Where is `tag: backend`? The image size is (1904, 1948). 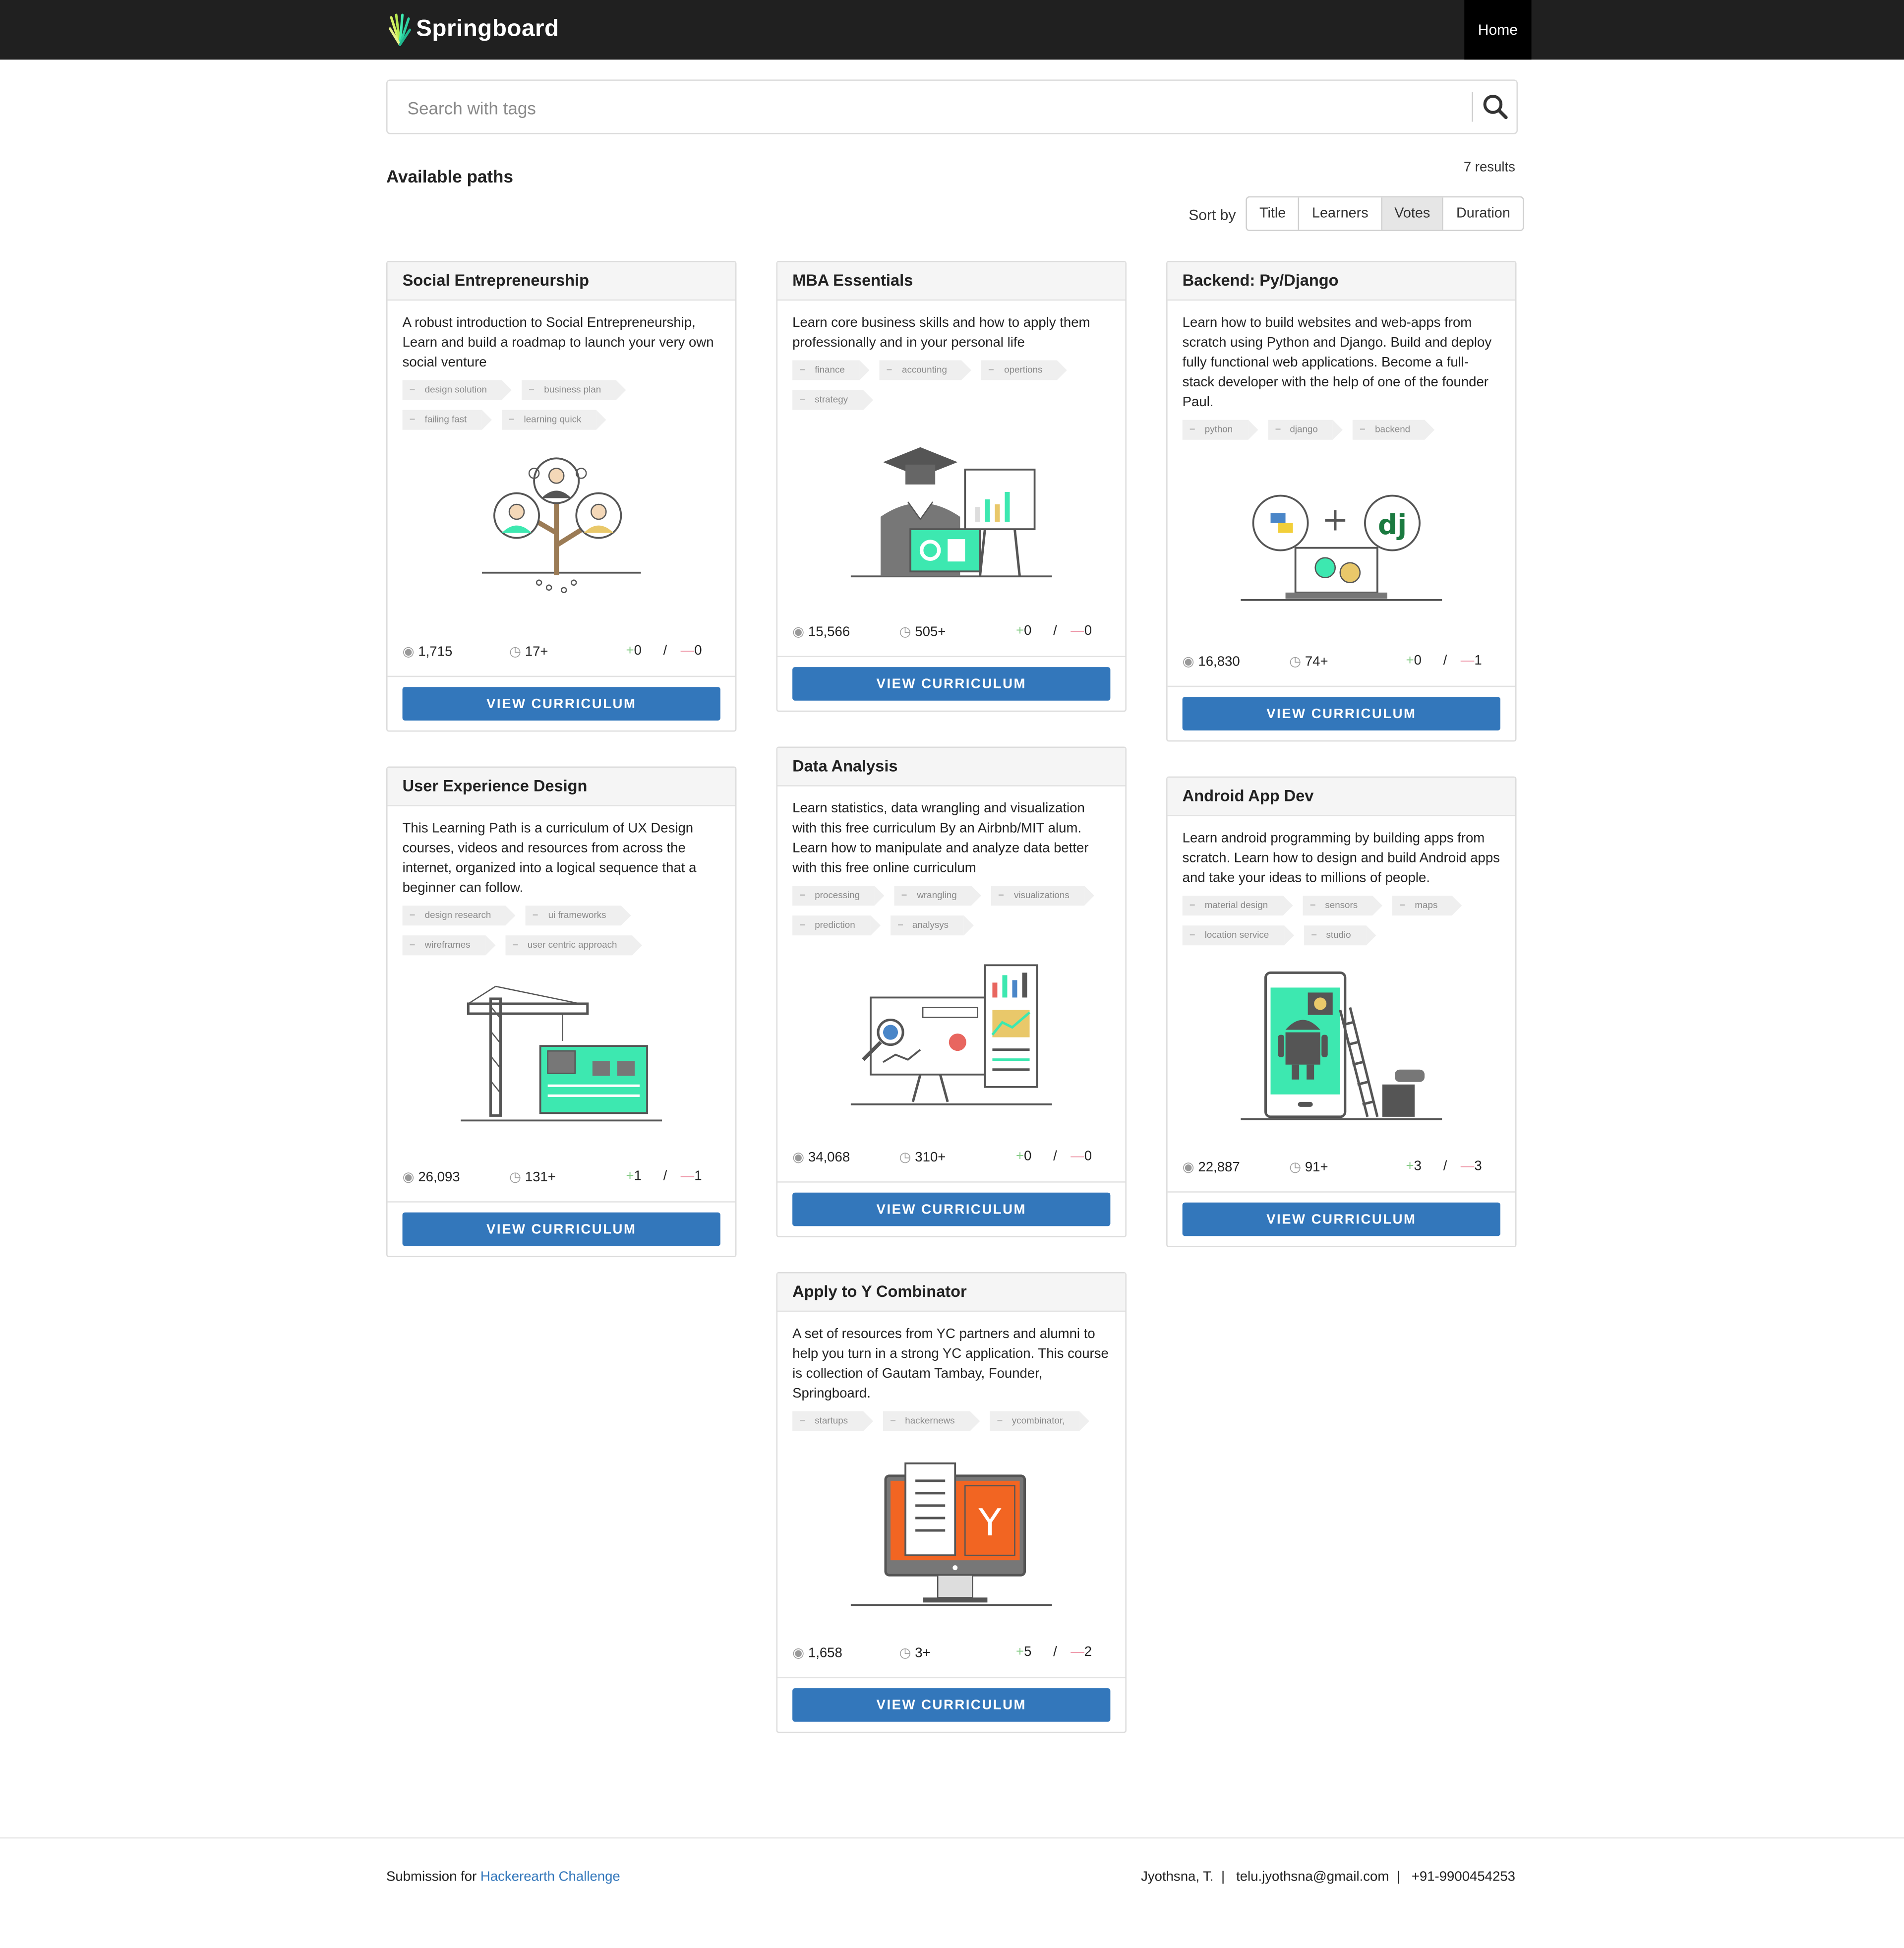 tag: backend is located at coordinates (1394, 430).